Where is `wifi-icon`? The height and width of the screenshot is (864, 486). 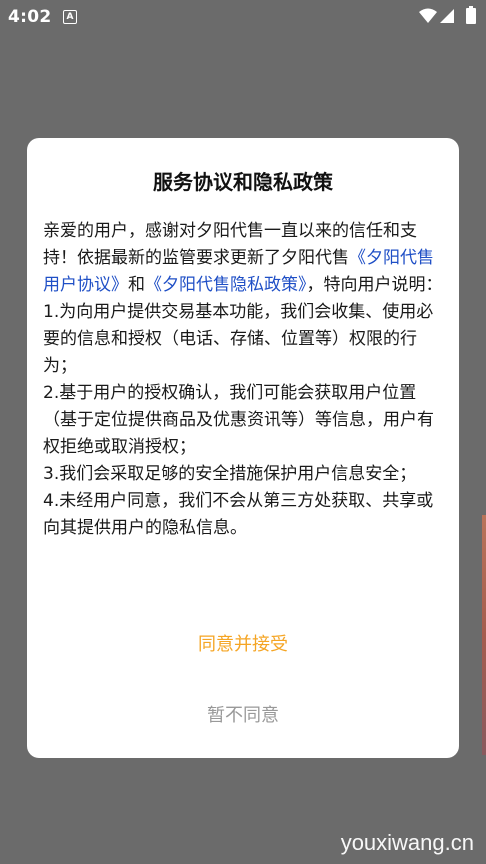 wifi-icon is located at coordinates (428, 15).